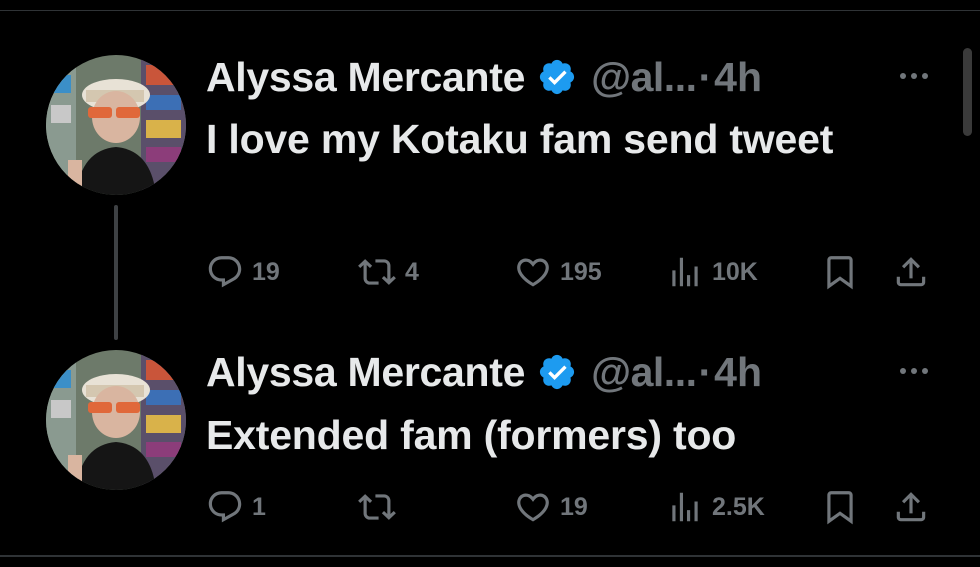 The height and width of the screenshot is (567, 980). Describe the element at coordinates (490, 10) in the screenshot. I see `top-divider` at that location.